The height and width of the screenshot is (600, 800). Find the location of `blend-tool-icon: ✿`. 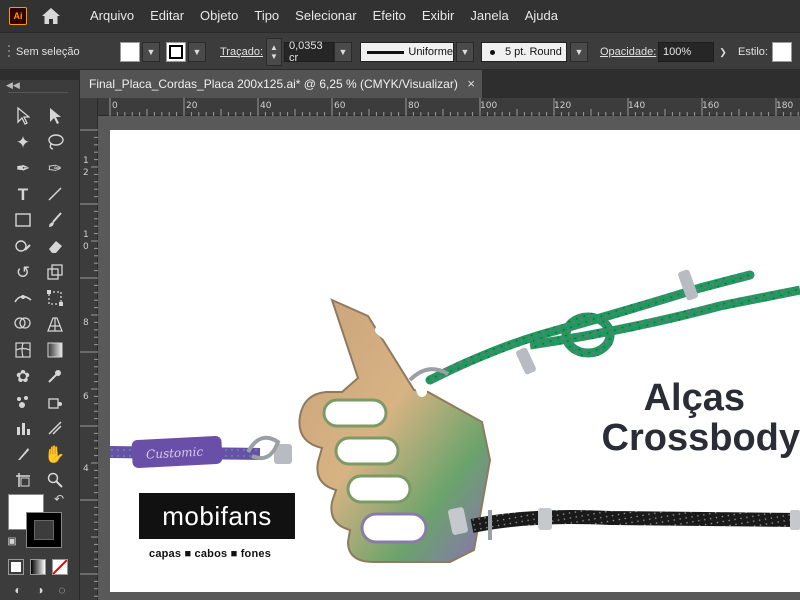

blend-tool-icon: ✿ is located at coordinates (23, 376).